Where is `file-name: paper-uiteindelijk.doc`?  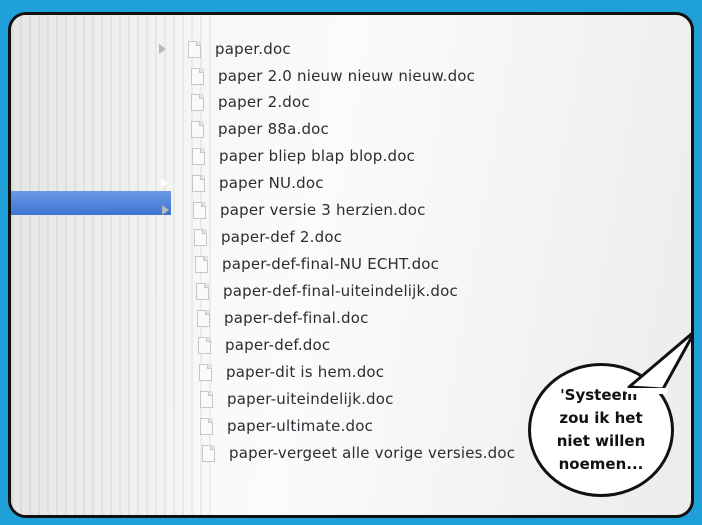
file-name: paper-uiteindelijk.doc is located at coordinates (310, 399).